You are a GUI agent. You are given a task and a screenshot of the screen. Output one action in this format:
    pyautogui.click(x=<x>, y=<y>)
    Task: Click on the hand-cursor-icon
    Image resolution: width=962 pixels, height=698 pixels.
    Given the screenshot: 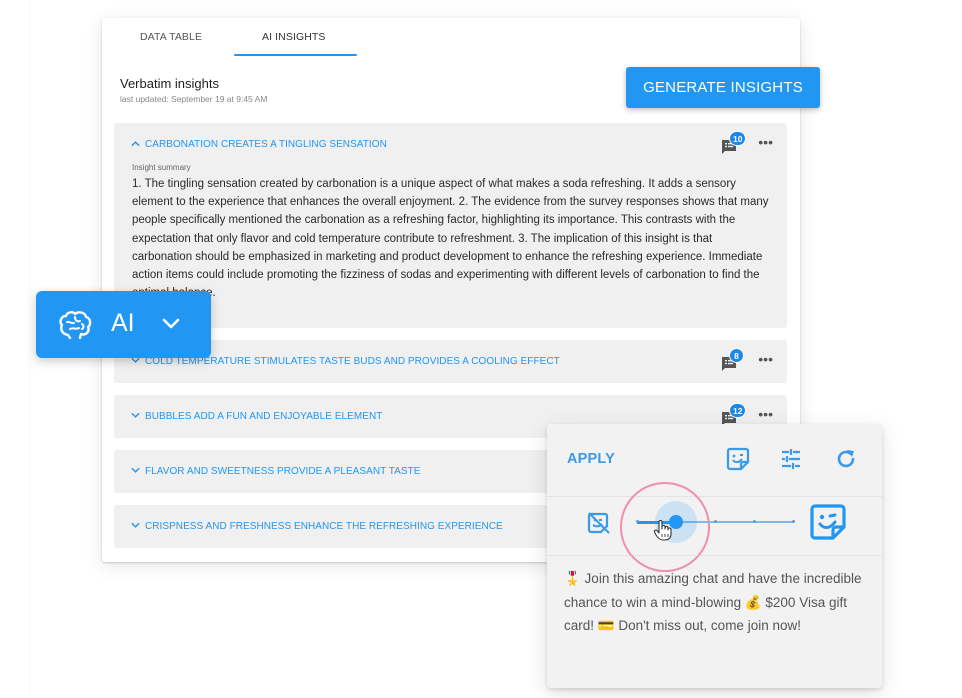 What is the action you would take?
    pyautogui.click(x=662, y=530)
    